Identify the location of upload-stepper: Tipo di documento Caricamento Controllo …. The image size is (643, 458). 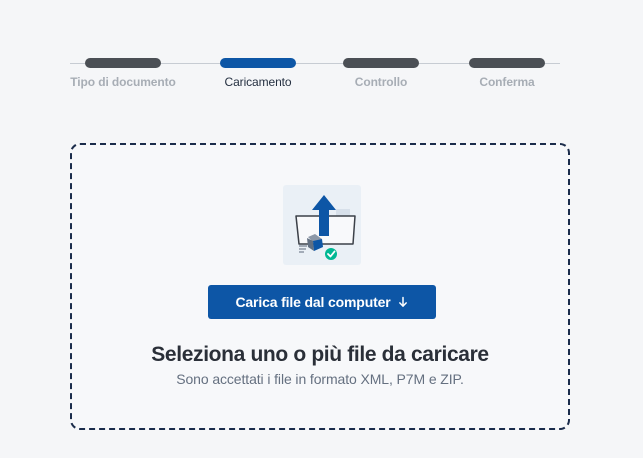
(320, 72).